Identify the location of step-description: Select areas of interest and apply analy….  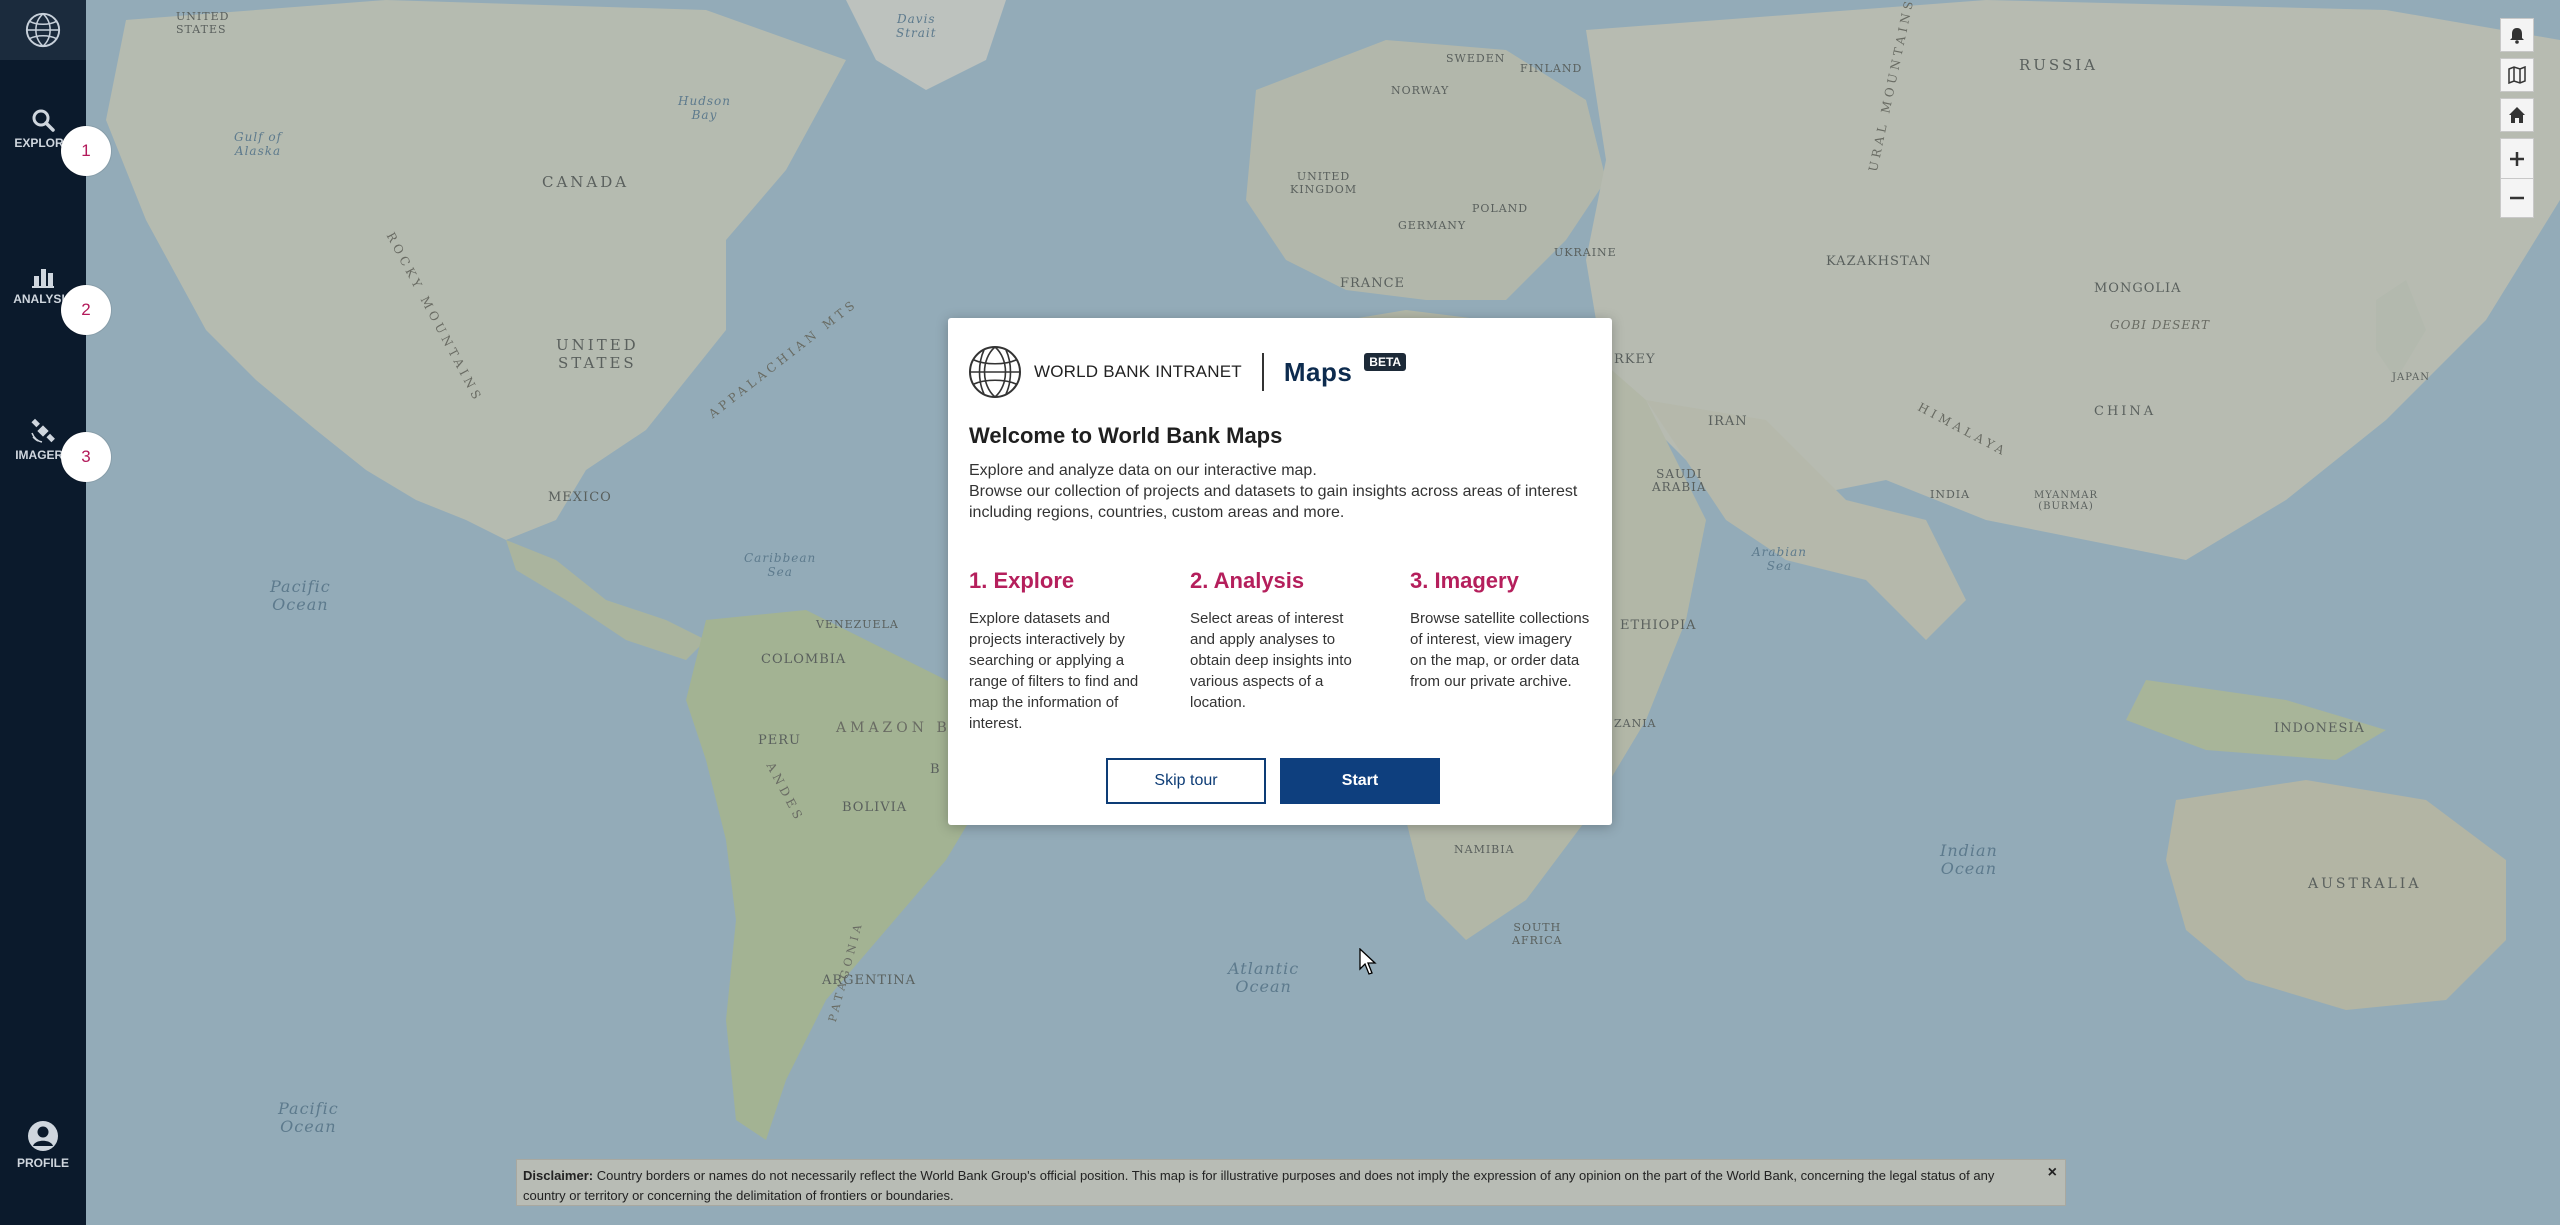
(1271, 660).